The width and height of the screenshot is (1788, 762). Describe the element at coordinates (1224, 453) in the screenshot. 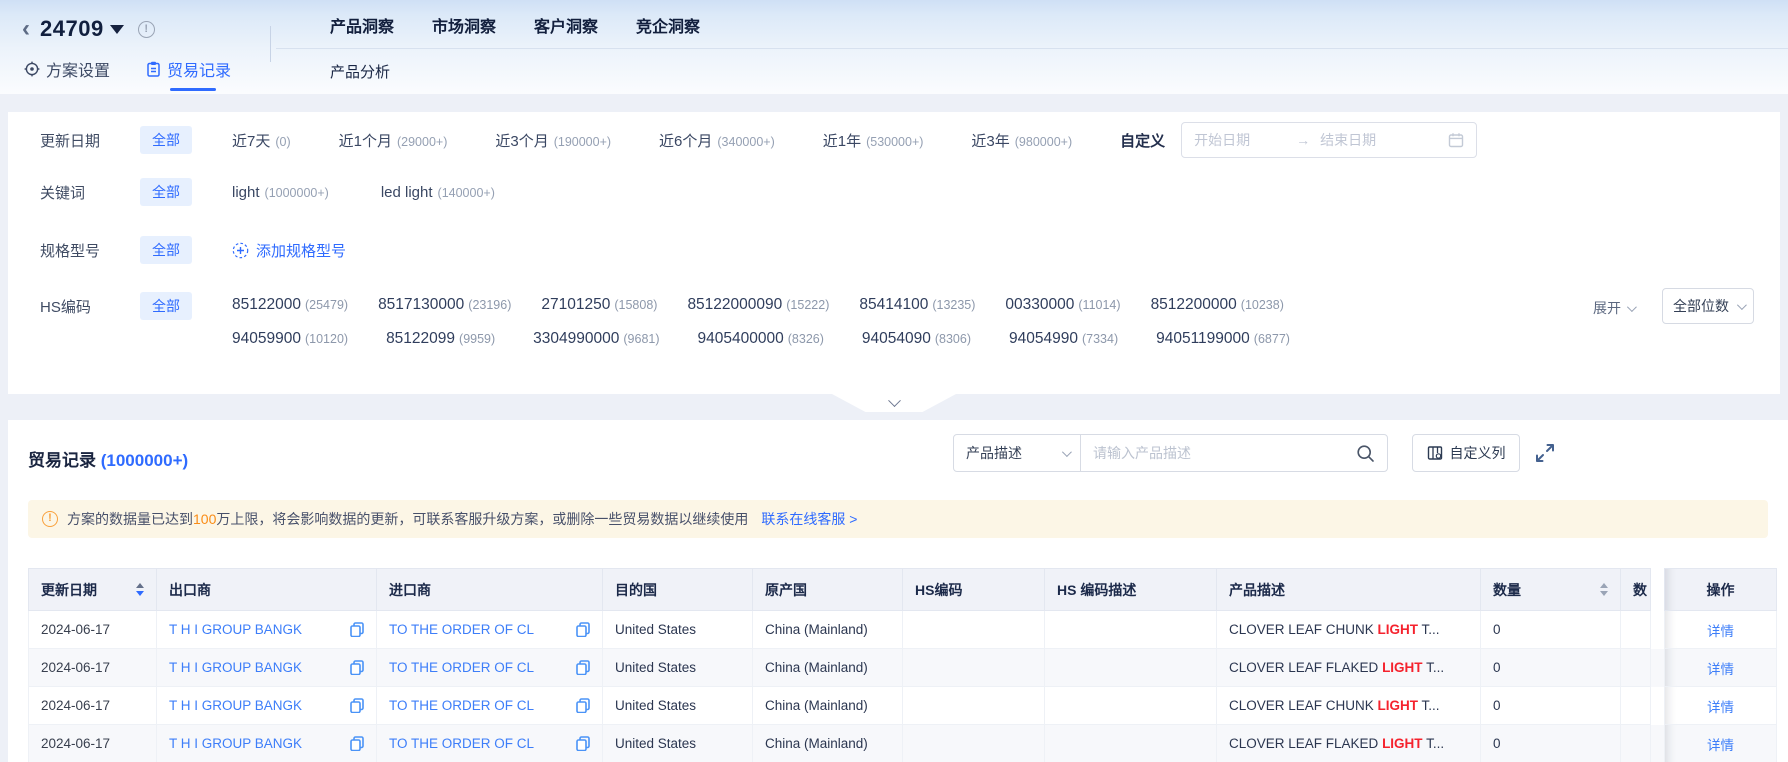

I see `search-input` at that location.